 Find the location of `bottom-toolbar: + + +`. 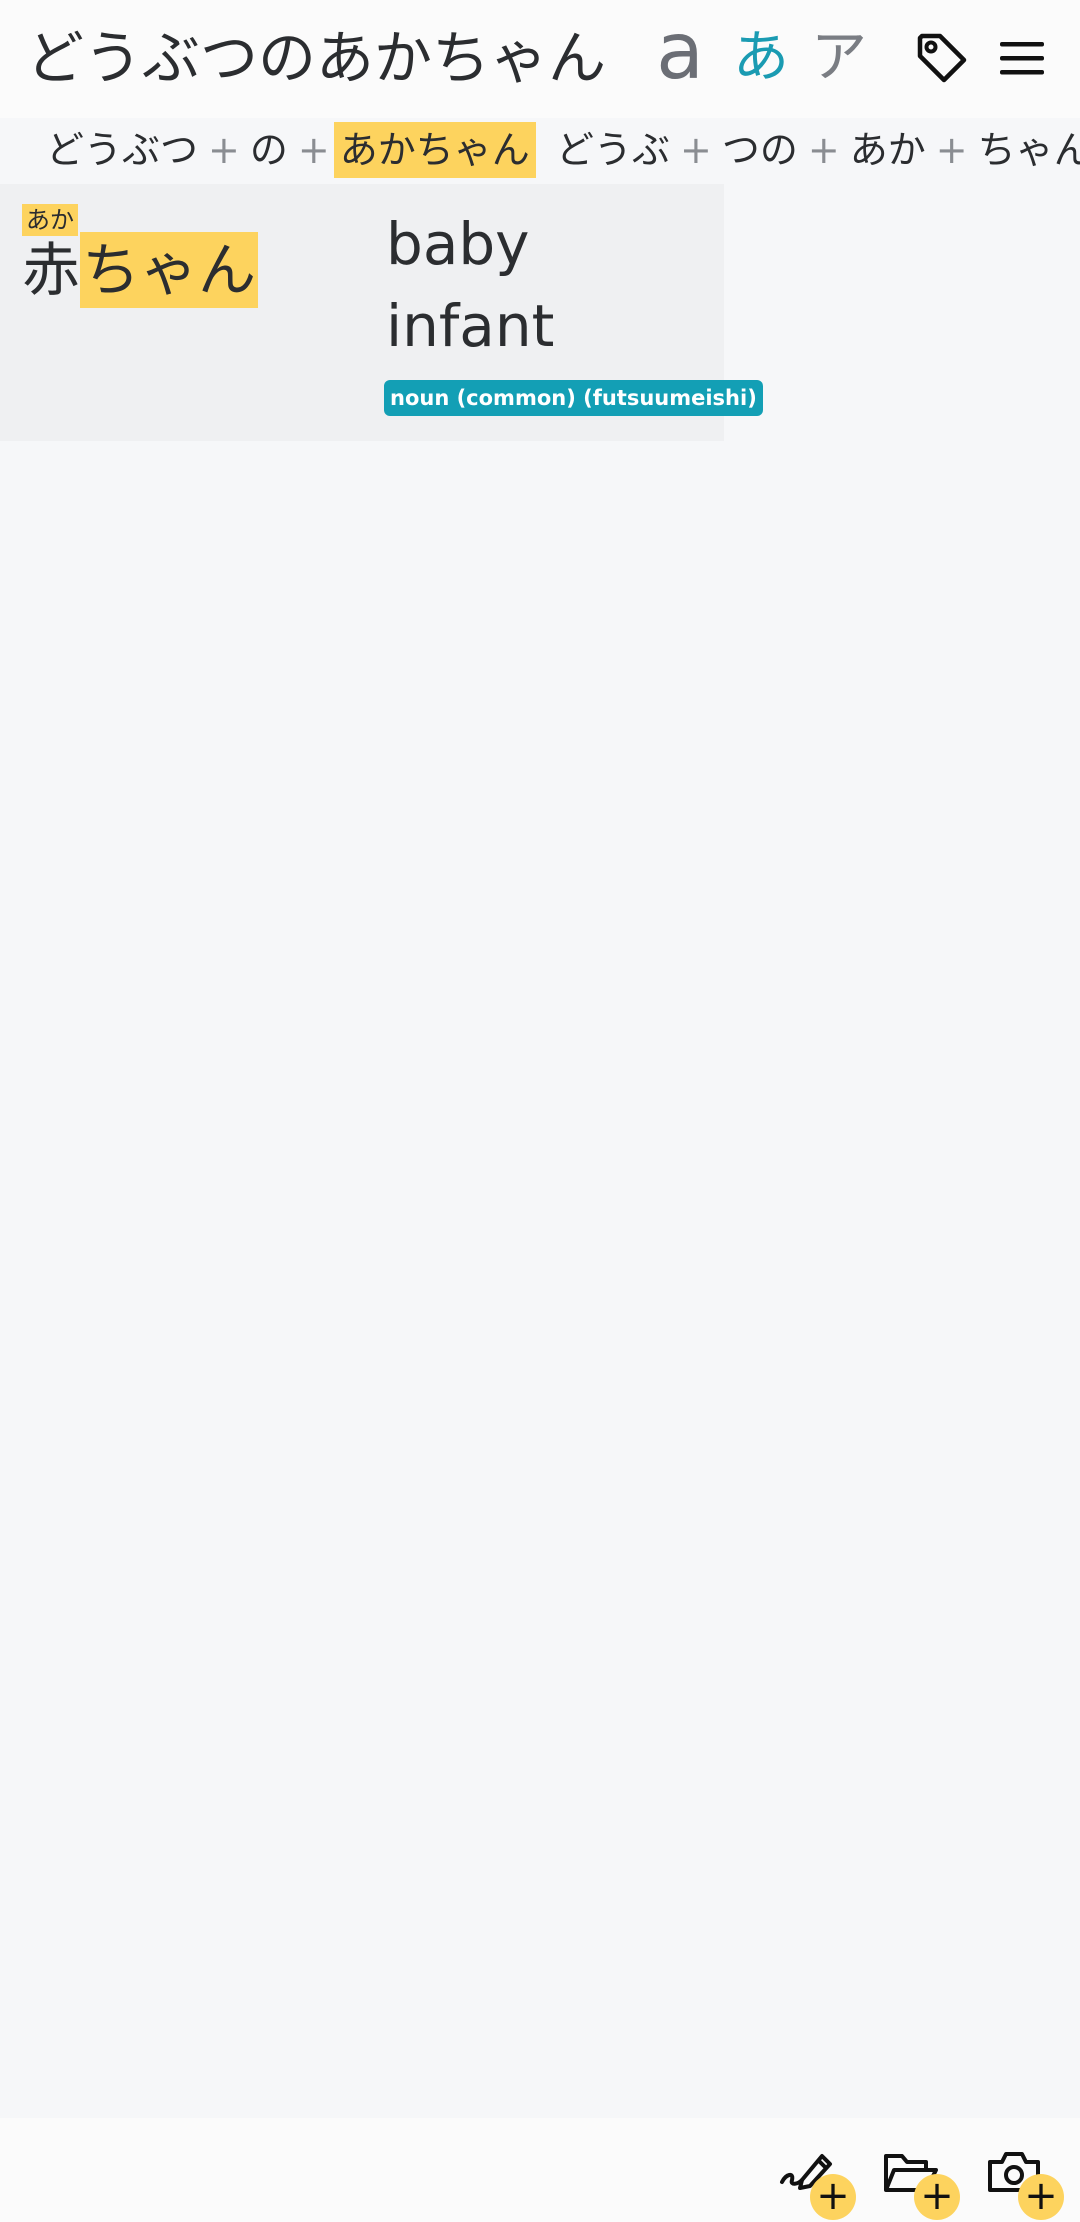

bottom-toolbar: + + + is located at coordinates (540, 2170).